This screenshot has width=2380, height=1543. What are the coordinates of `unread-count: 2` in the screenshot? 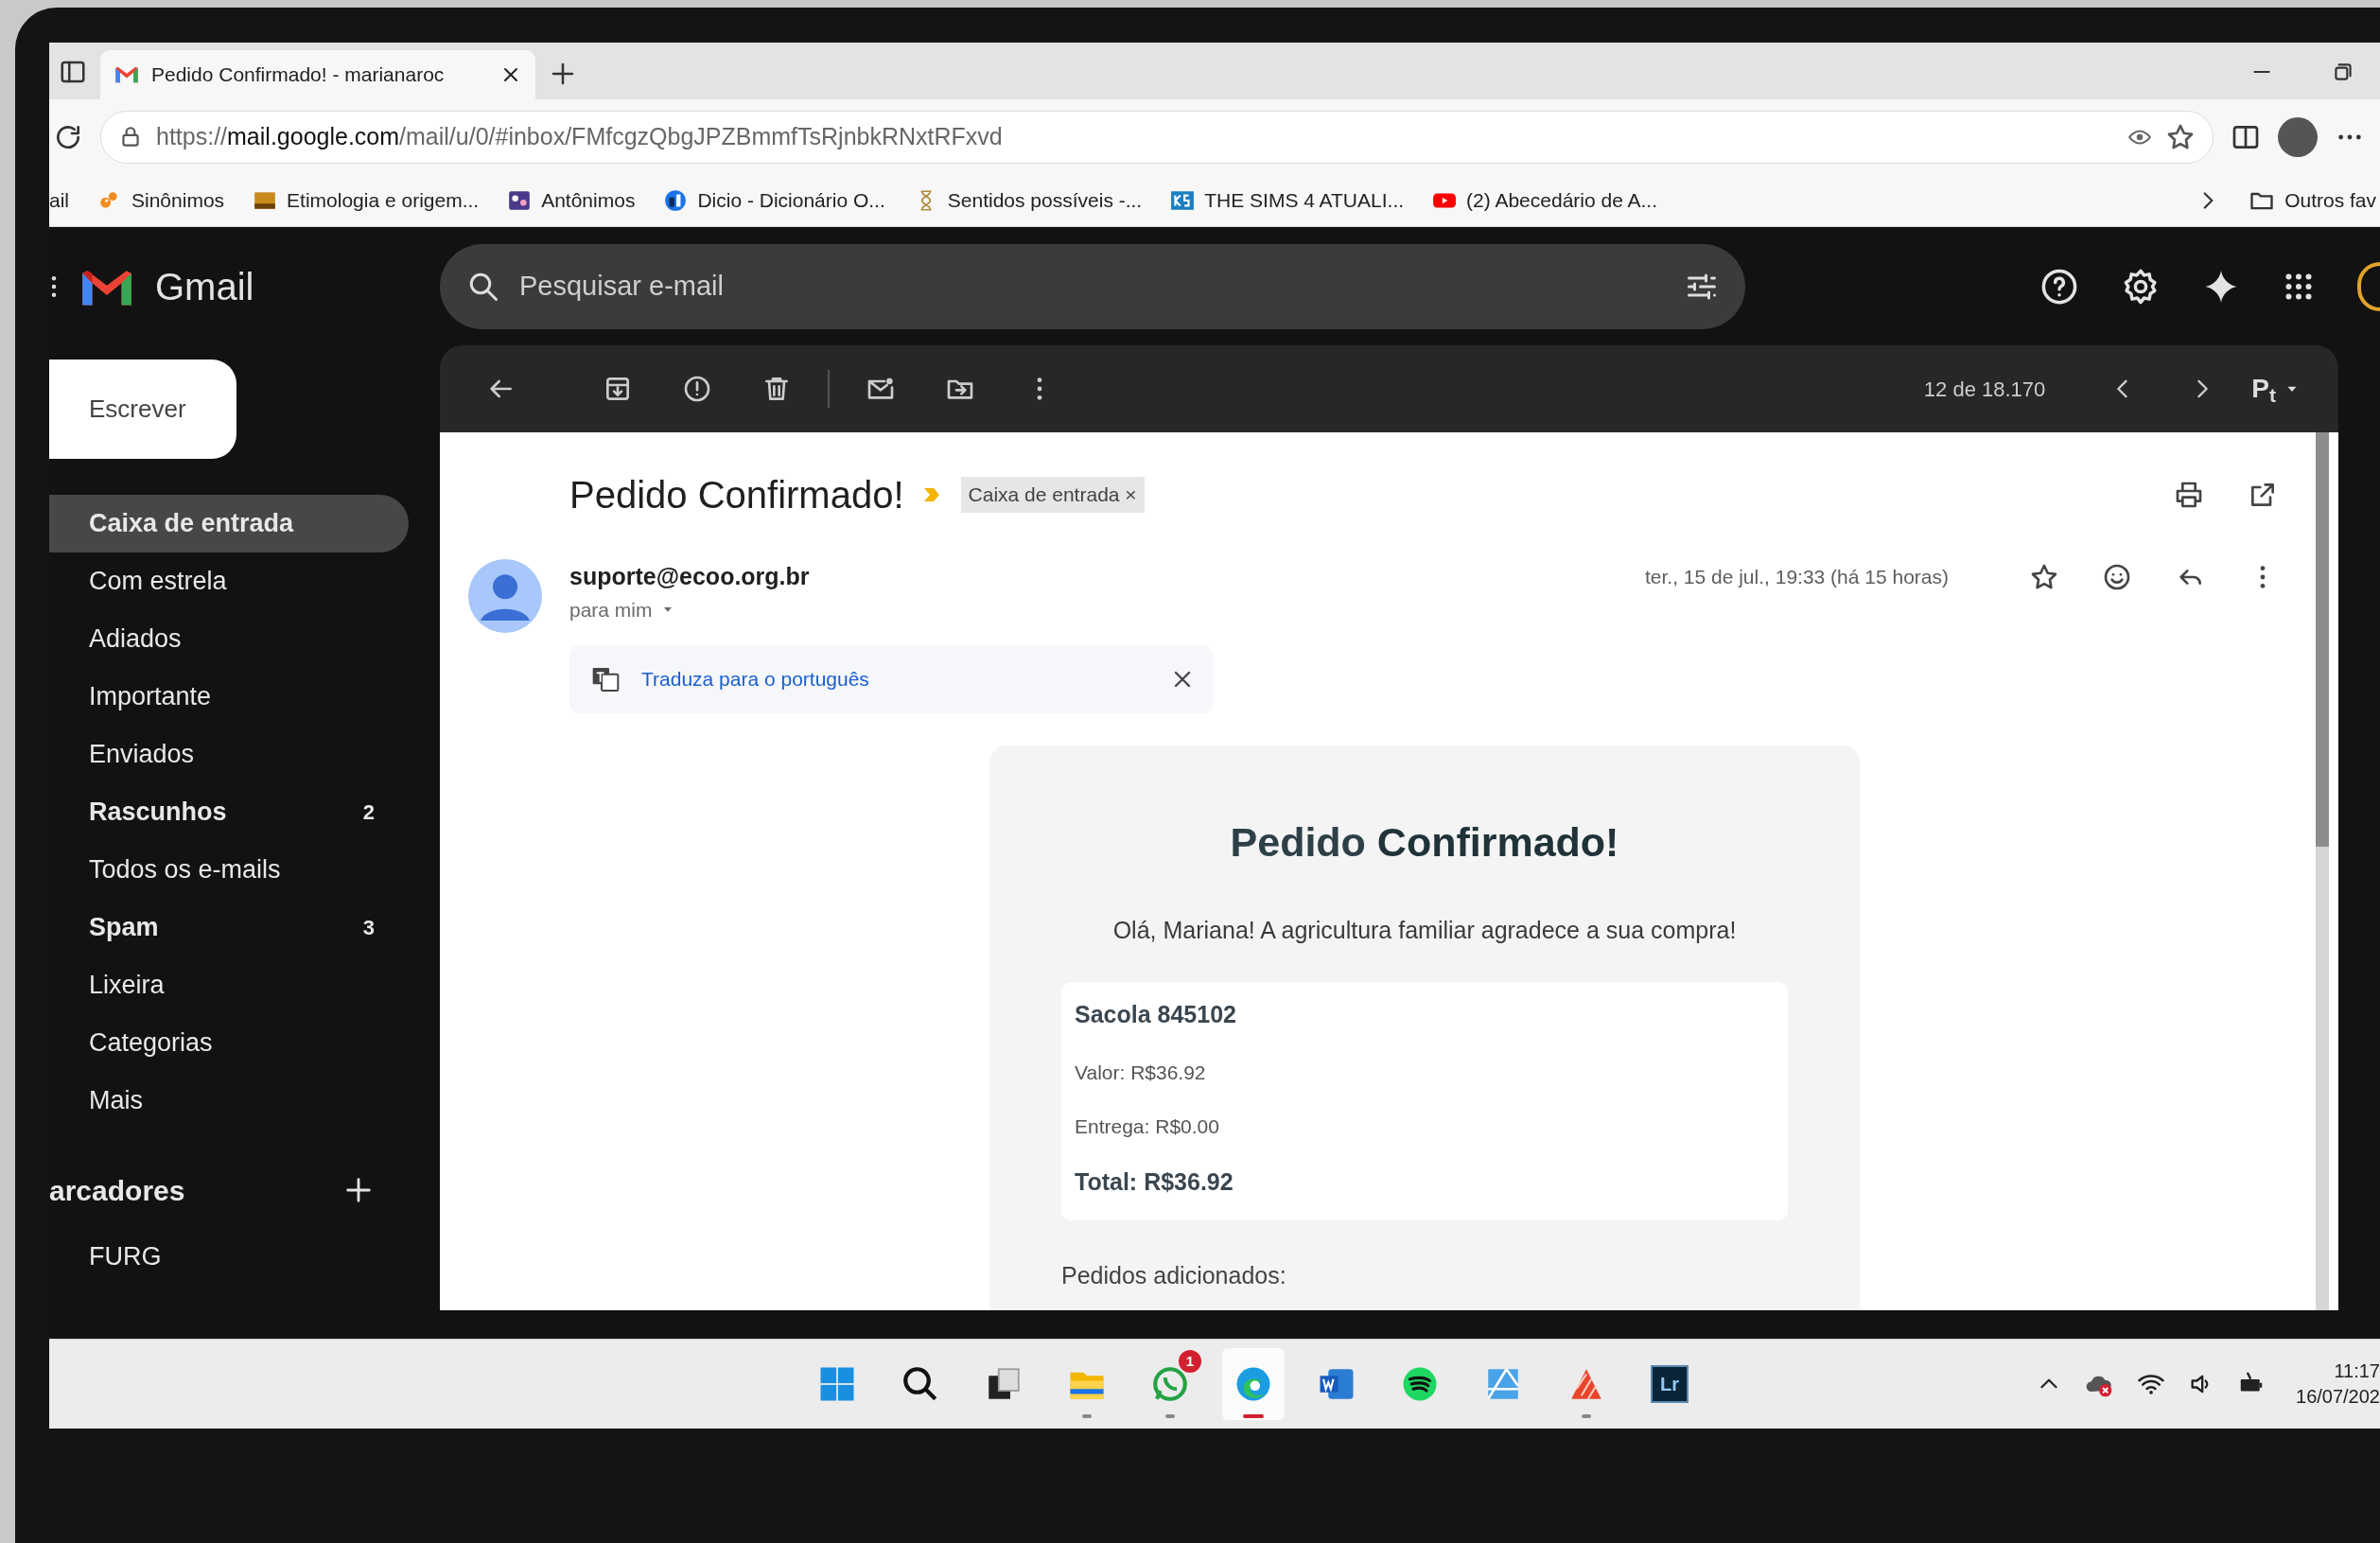 It's located at (368, 812).